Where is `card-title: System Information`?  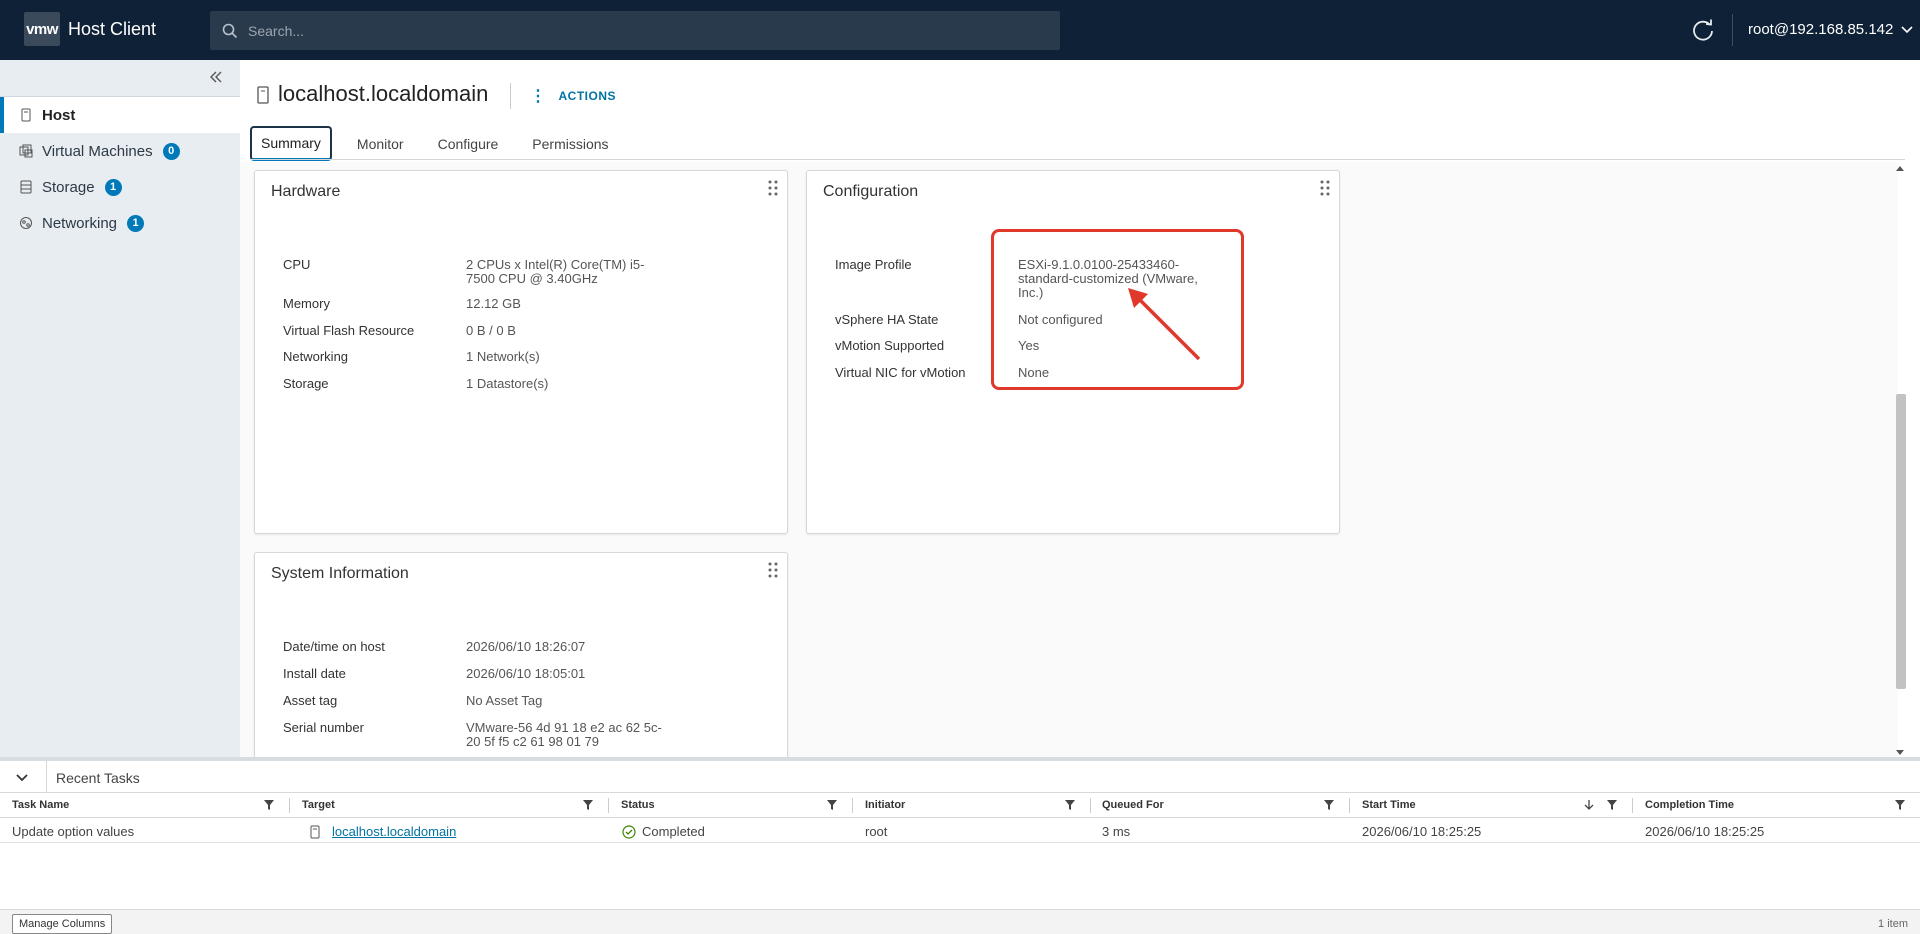
card-title: System Information is located at coordinates (340, 573).